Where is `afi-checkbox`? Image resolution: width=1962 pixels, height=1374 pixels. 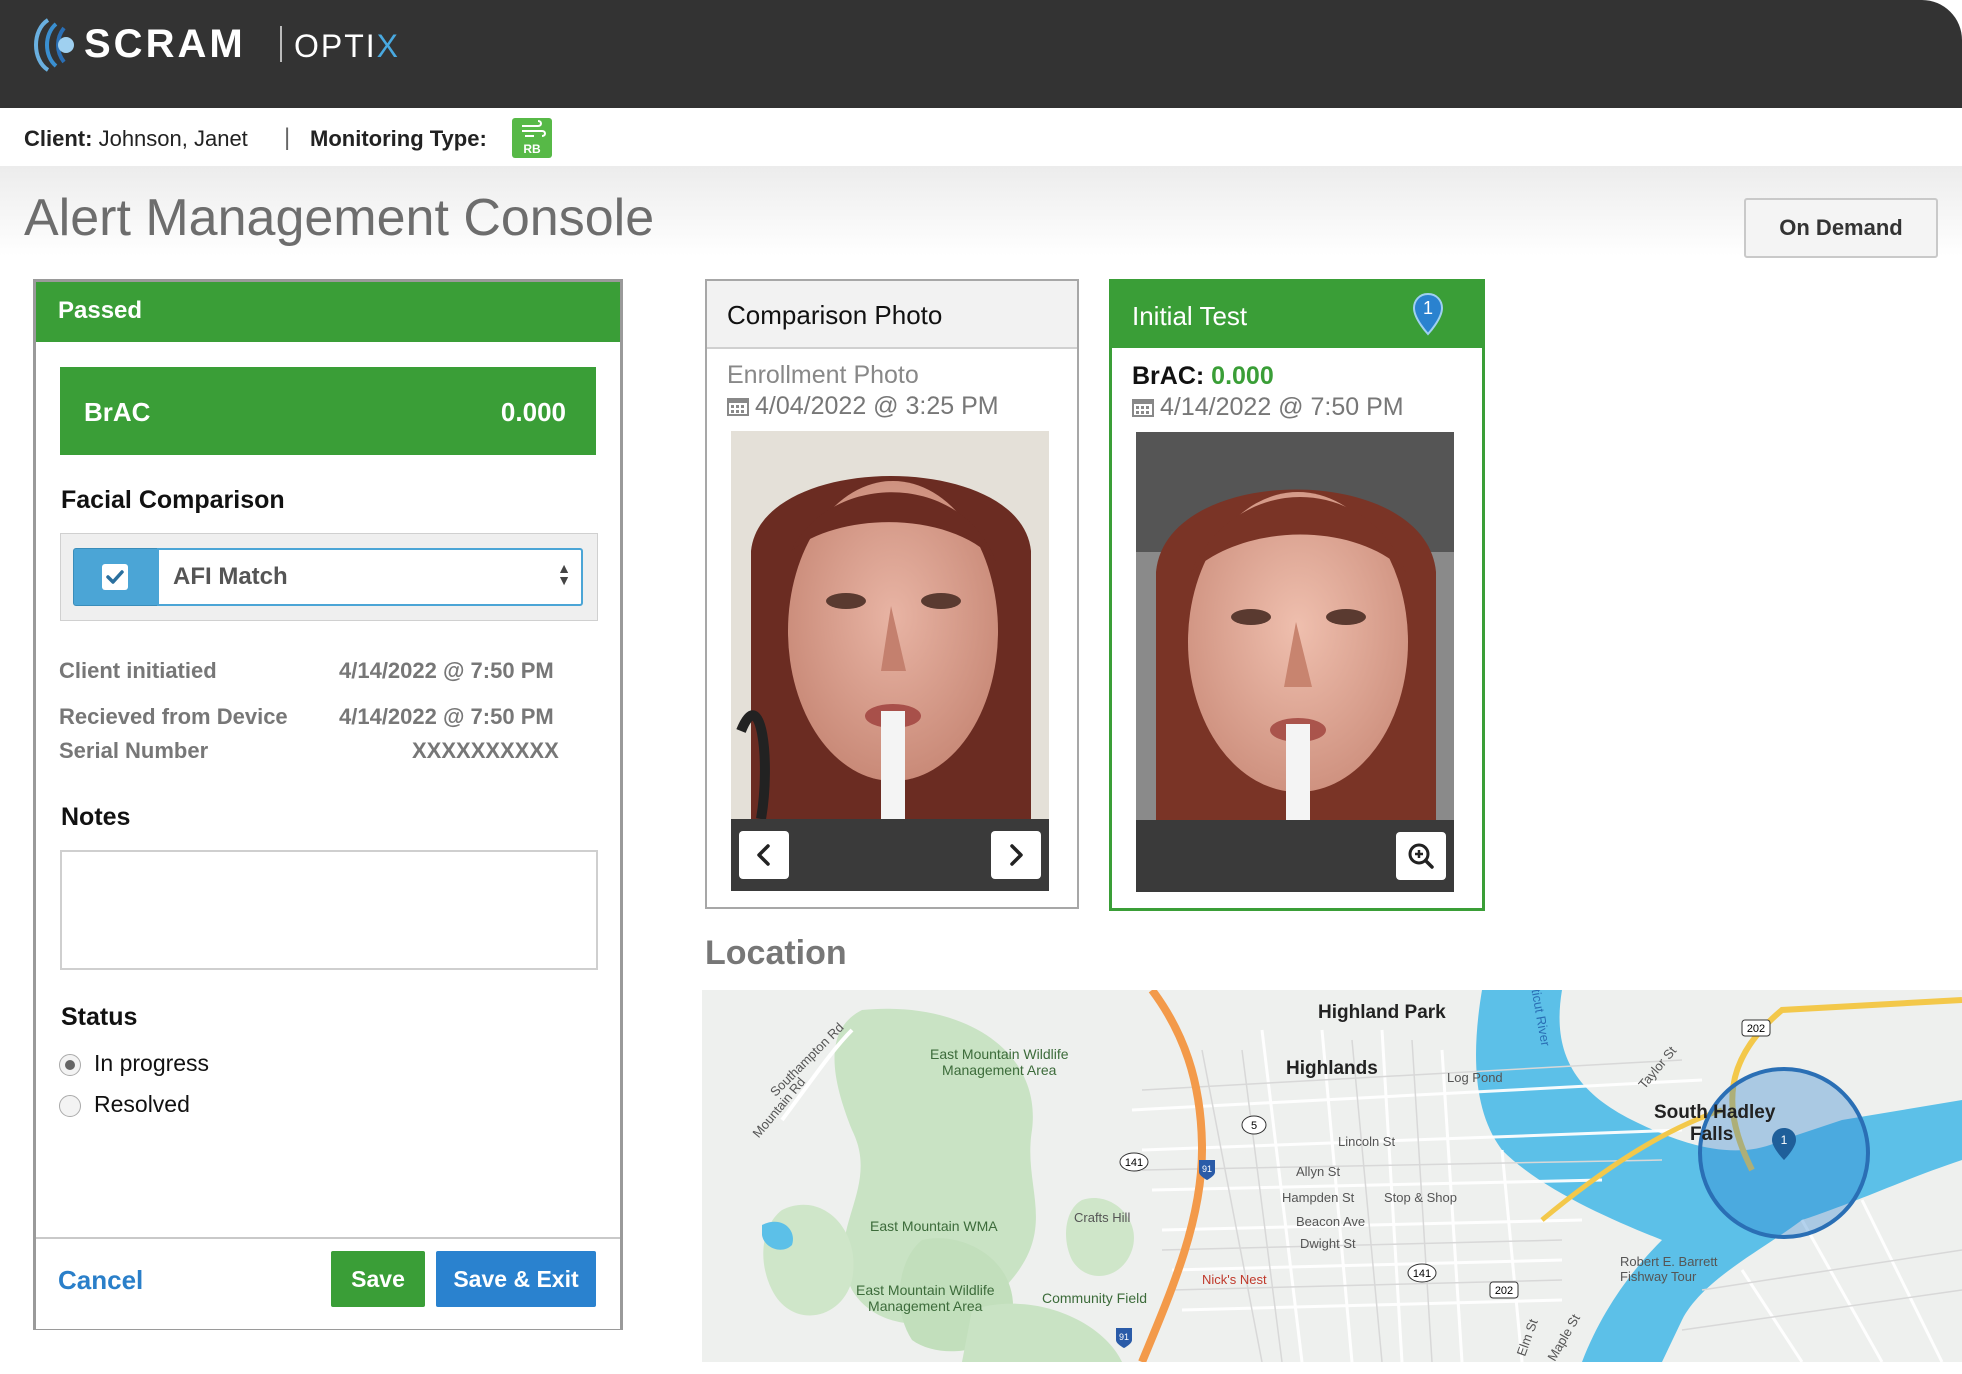 afi-checkbox is located at coordinates (116, 577).